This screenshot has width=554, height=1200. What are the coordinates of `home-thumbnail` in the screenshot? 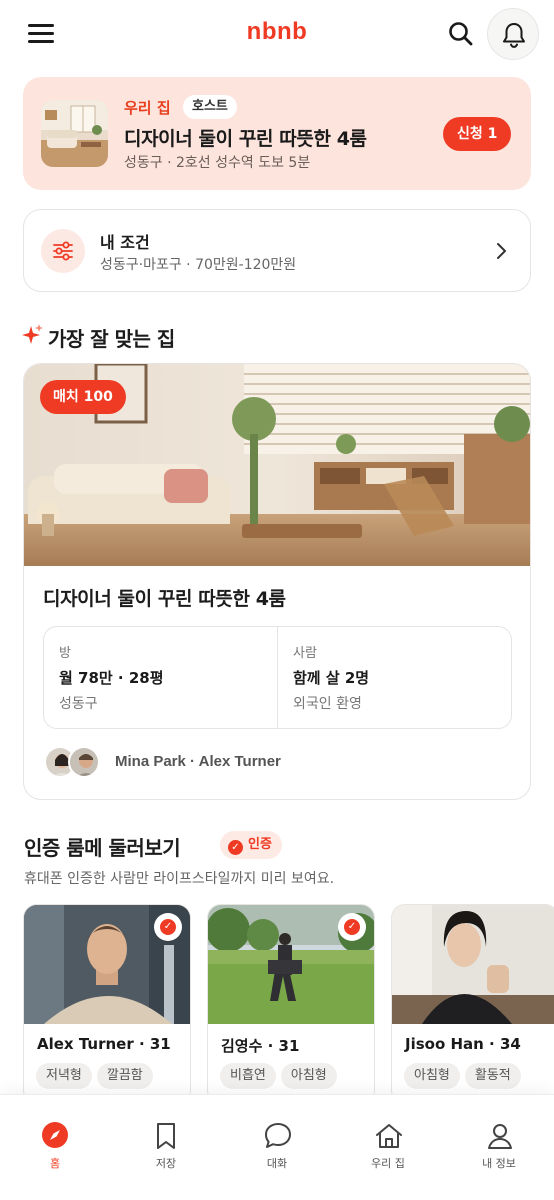 It's located at (74, 133).